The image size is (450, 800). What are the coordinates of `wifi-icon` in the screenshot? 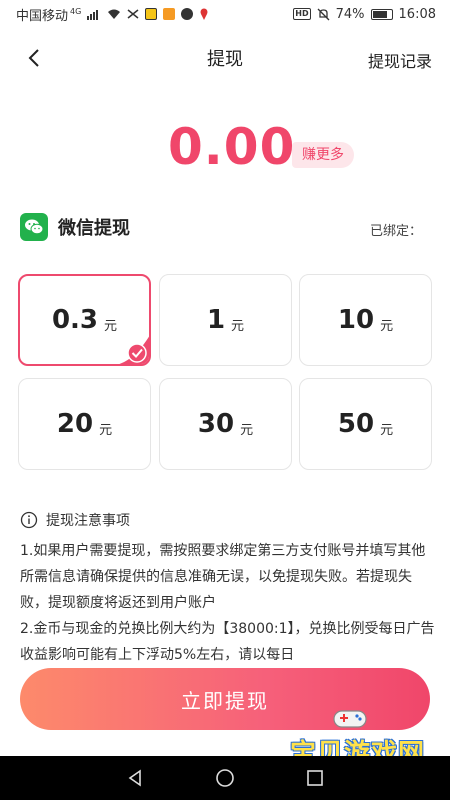 It's located at (114, 14).